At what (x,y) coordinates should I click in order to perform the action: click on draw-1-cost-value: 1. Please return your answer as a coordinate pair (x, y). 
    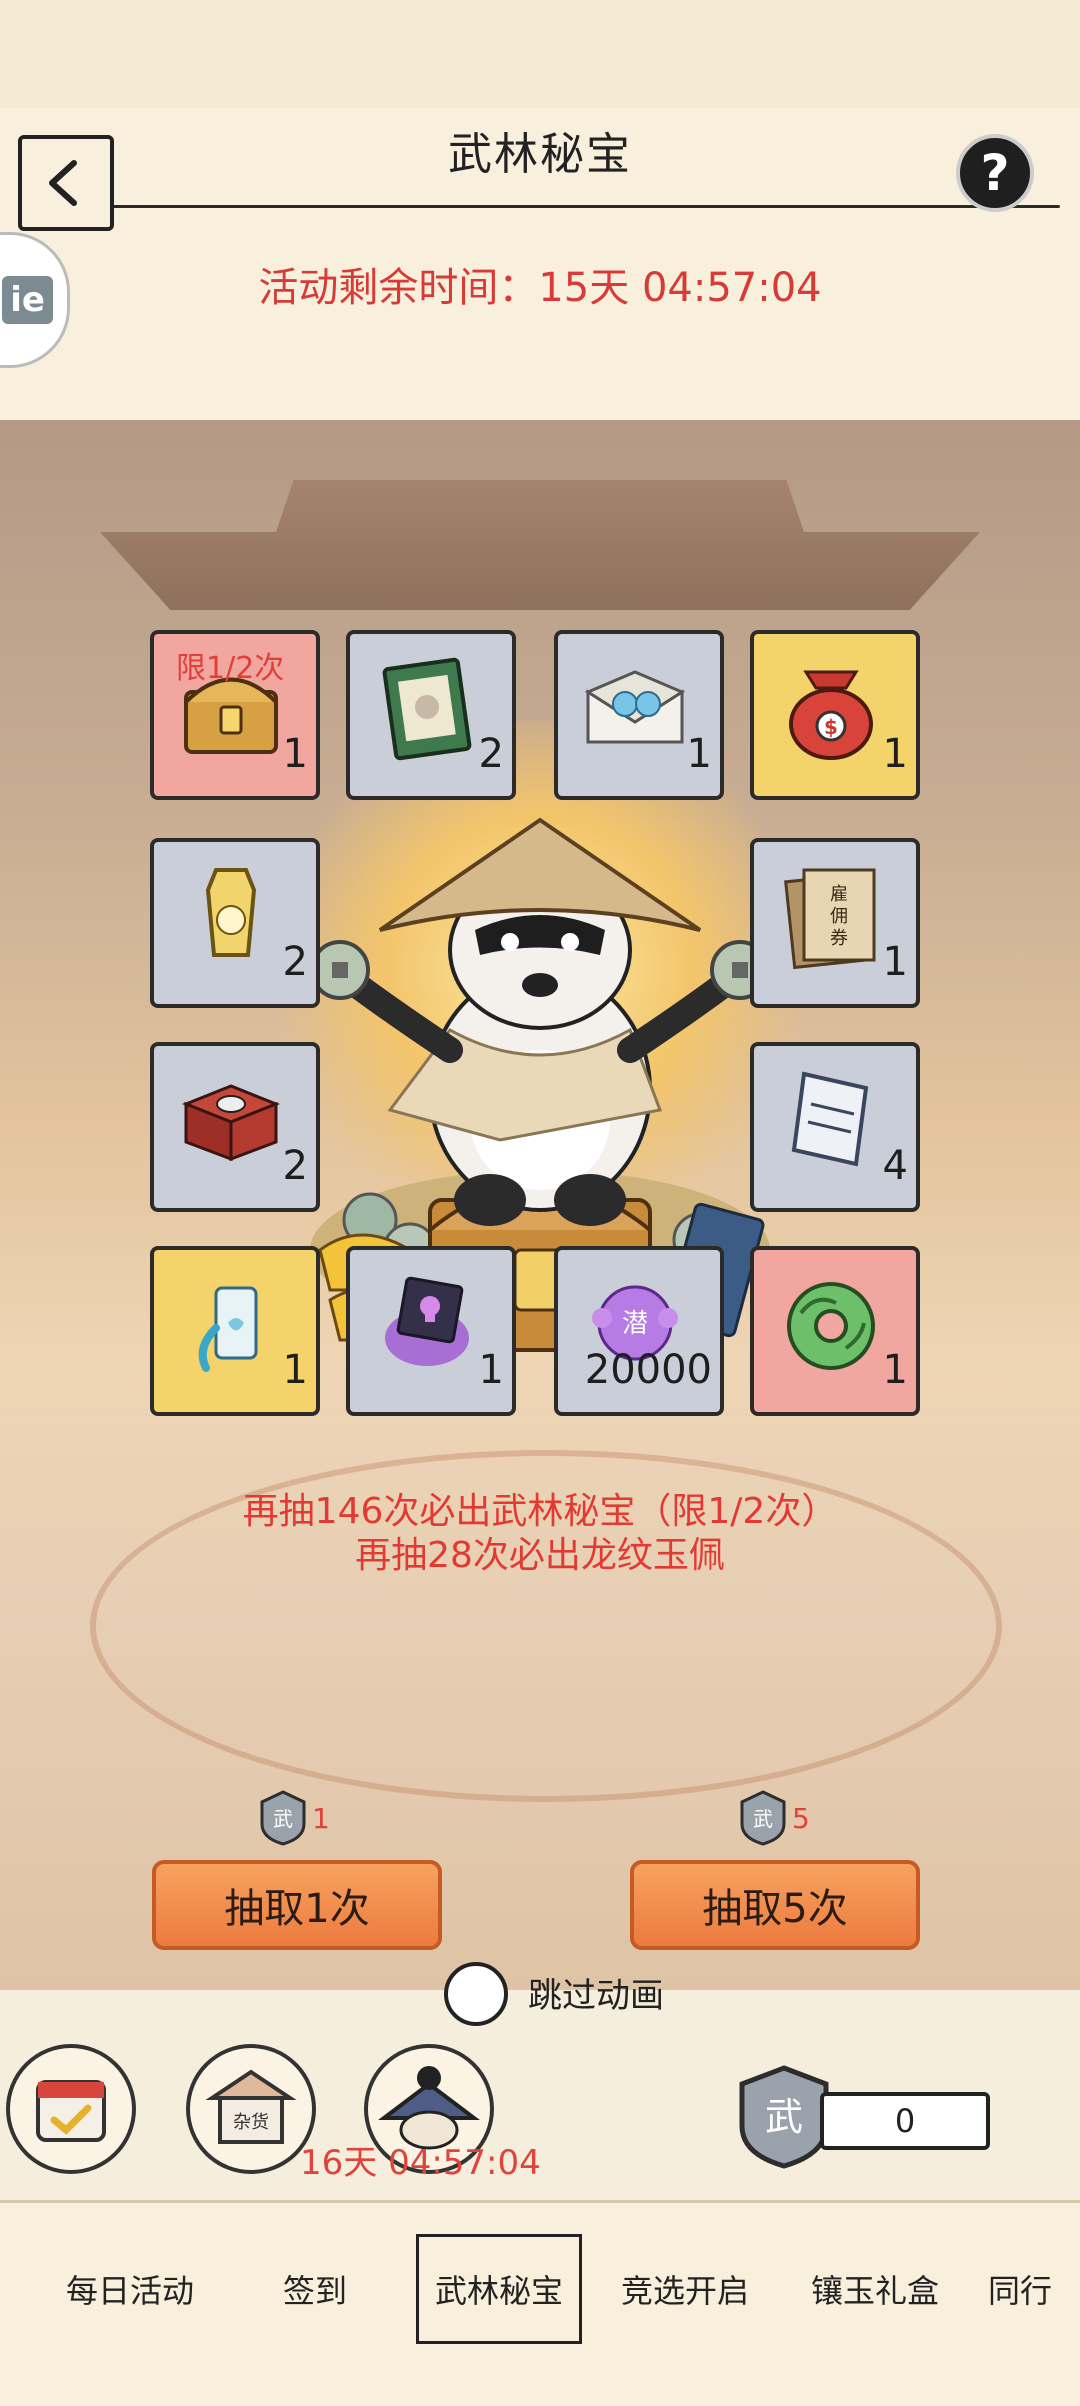
    Looking at the image, I should click on (321, 1818).